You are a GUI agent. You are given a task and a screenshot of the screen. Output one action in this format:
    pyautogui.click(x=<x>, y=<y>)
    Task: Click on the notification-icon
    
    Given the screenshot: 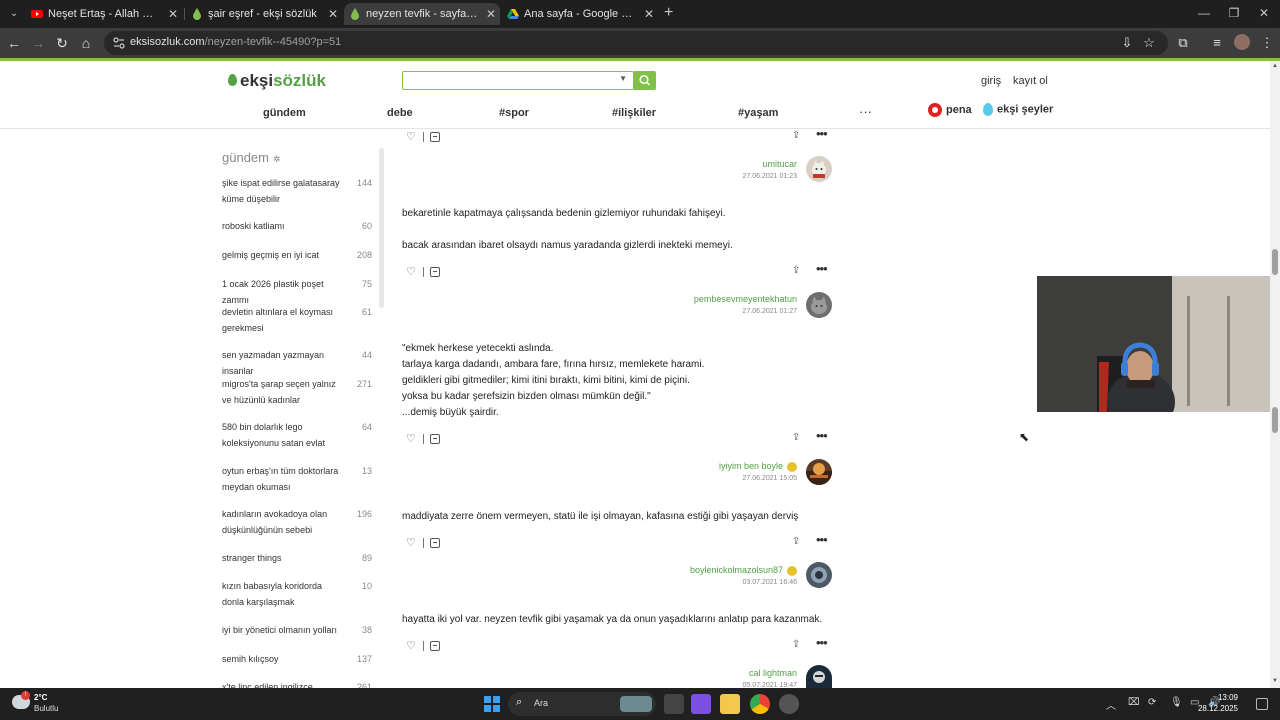 What is the action you would take?
    pyautogui.click(x=1262, y=704)
    